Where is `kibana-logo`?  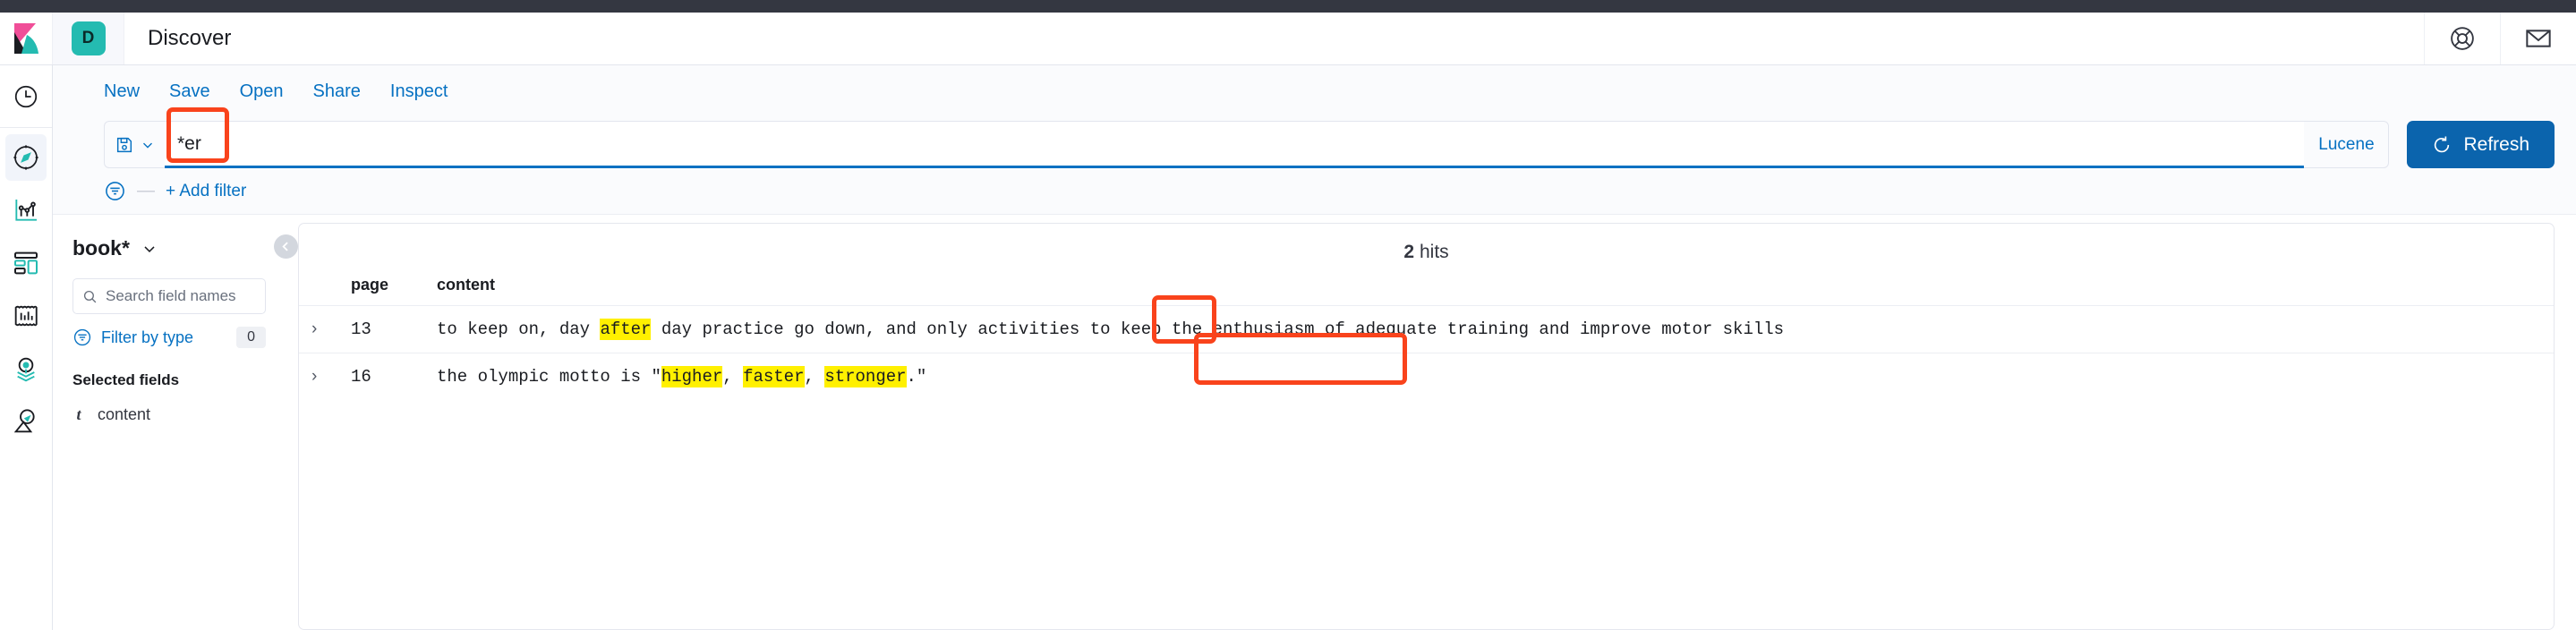
kibana-logo is located at coordinates (26, 38).